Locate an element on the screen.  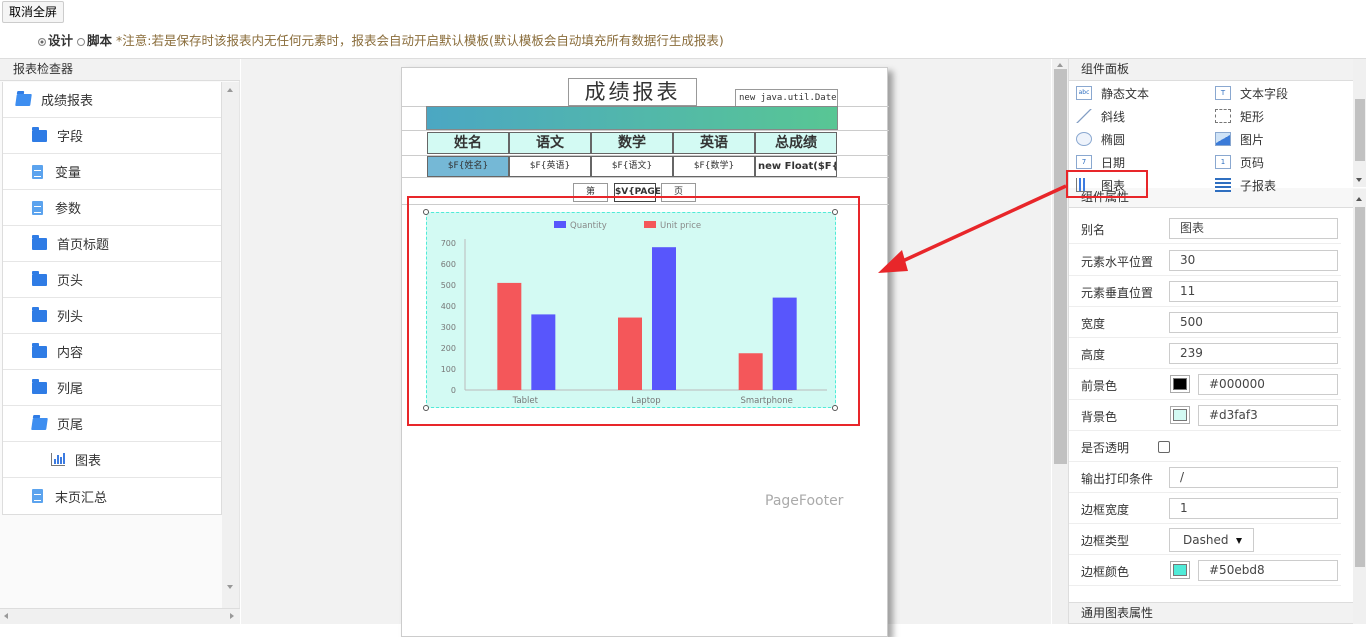
page-footer-label: PageFooter is located at coordinates (804, 501).